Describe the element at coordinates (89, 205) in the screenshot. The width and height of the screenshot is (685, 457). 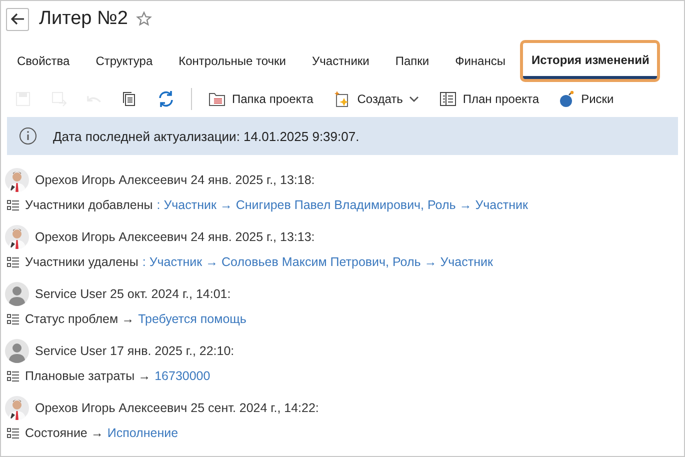
I see `change-label: Участники добавлены` at that location.